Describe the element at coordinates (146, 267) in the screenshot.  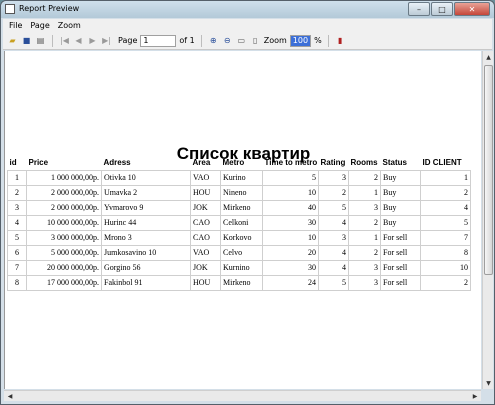
I see `cell-adress: Gorgino 56` at that location.